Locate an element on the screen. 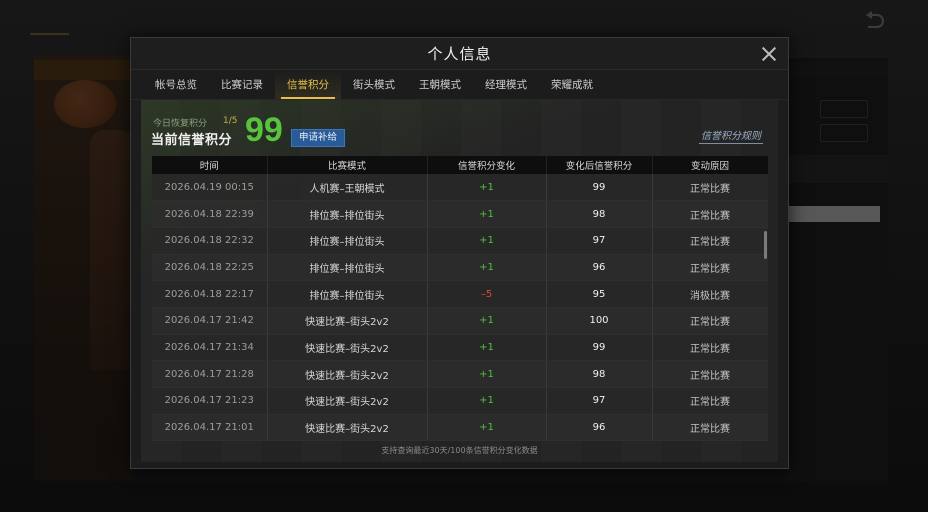 Image resolution: width=928 pixels, height=512 pixels. apply-supply-button: 申请补给 is located at coordinates (318, 138).